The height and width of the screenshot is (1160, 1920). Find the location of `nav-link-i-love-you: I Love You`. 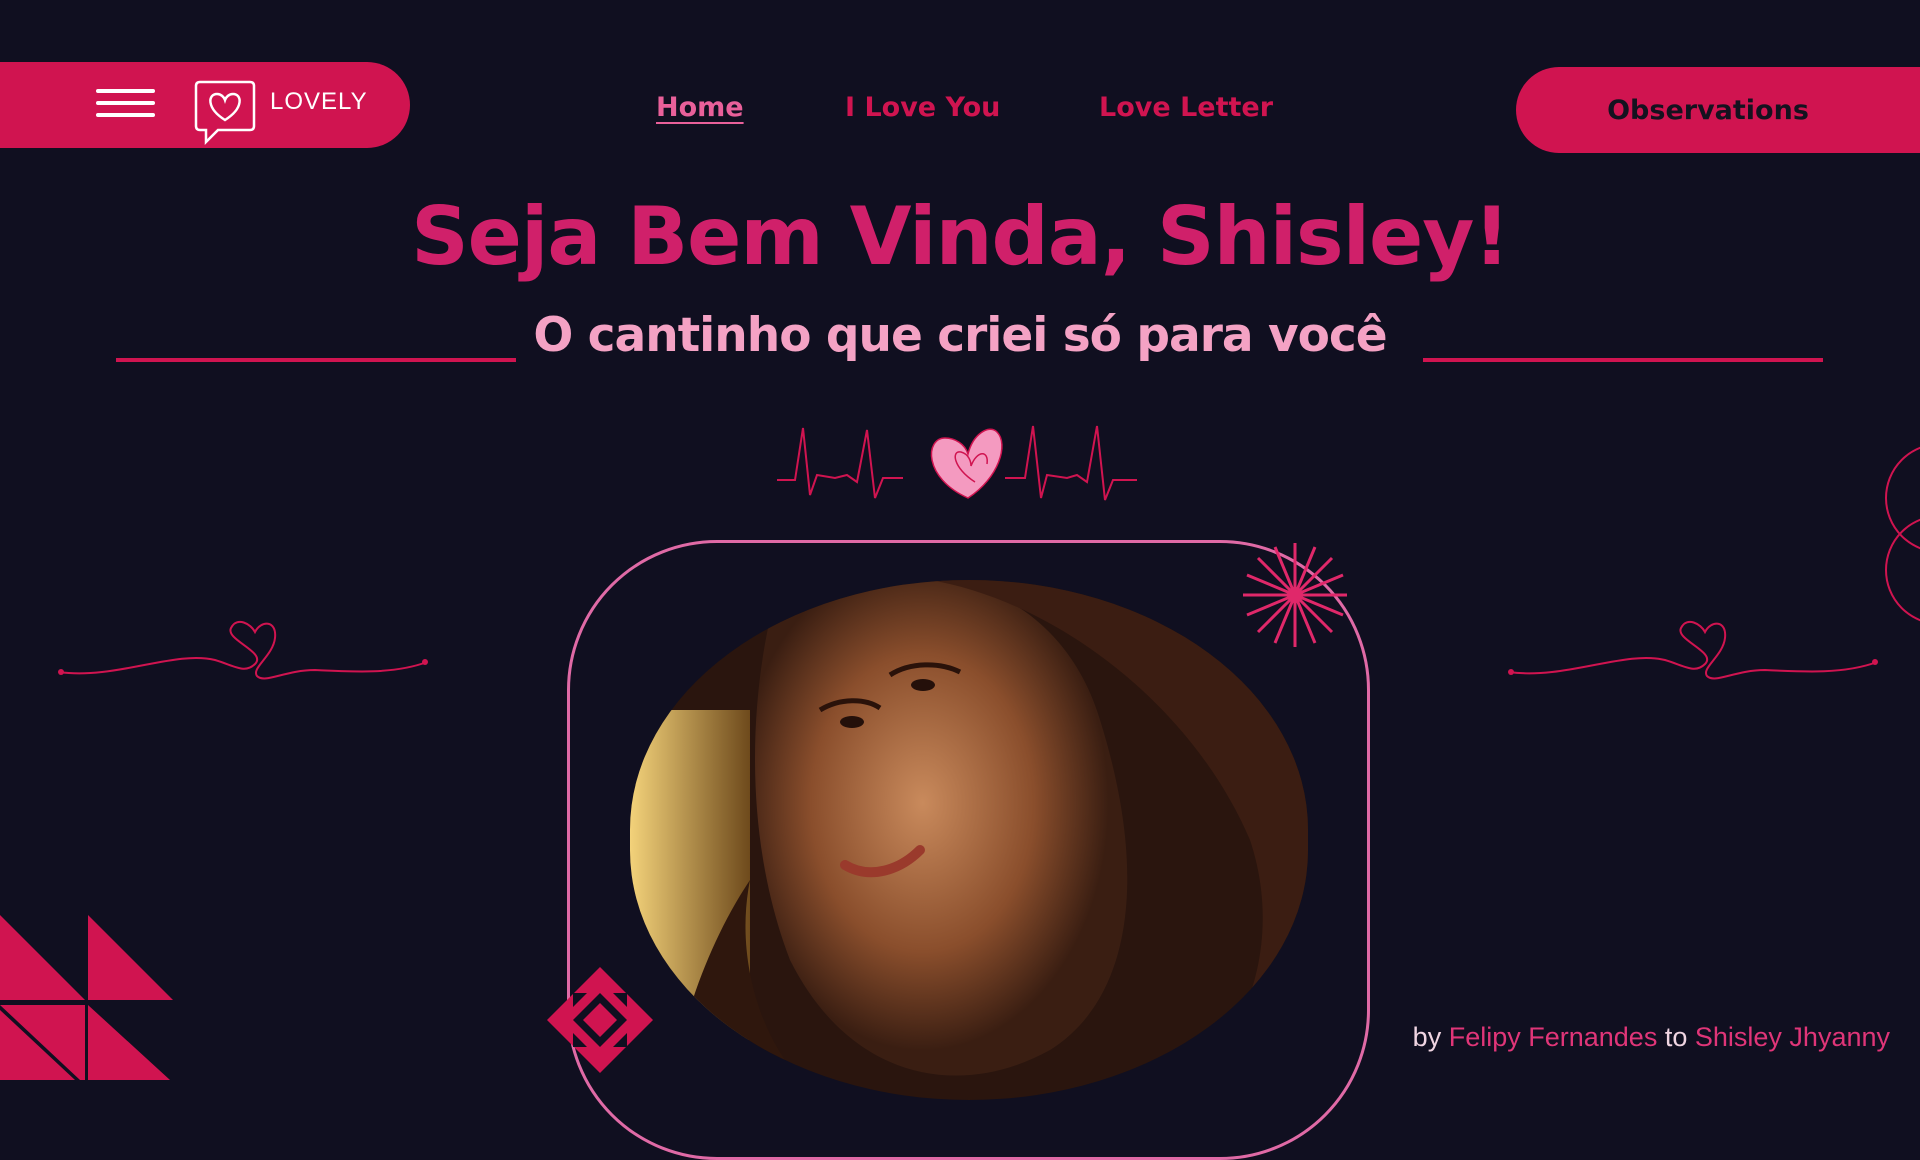

nav-link-i-love-you: I Love You is located at coordinates (922, 107).